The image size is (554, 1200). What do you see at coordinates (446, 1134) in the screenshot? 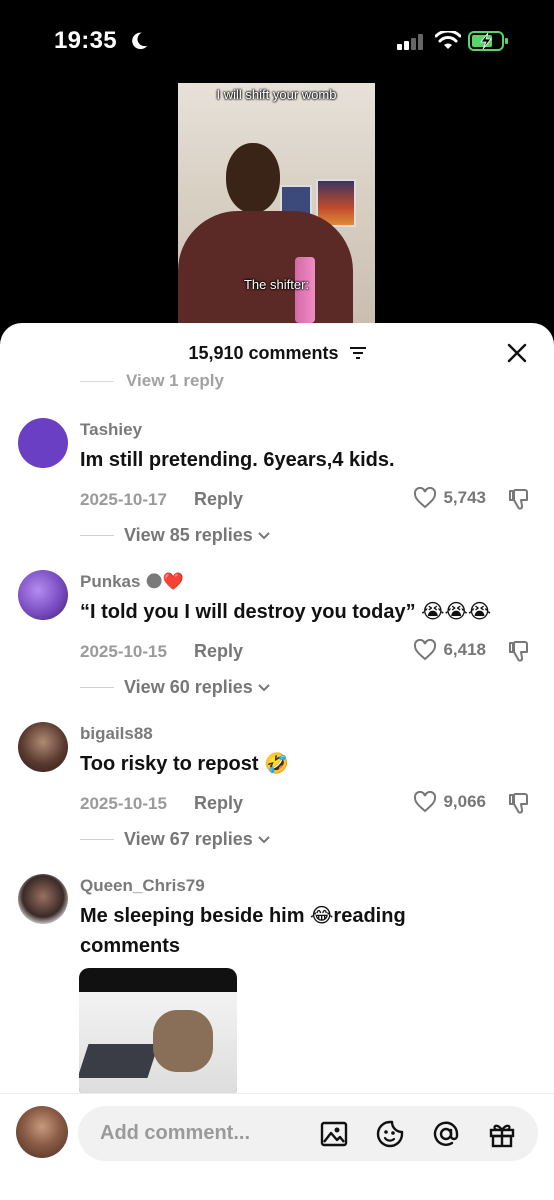
I see `mention-icon` at bounding box center [446, 1134].